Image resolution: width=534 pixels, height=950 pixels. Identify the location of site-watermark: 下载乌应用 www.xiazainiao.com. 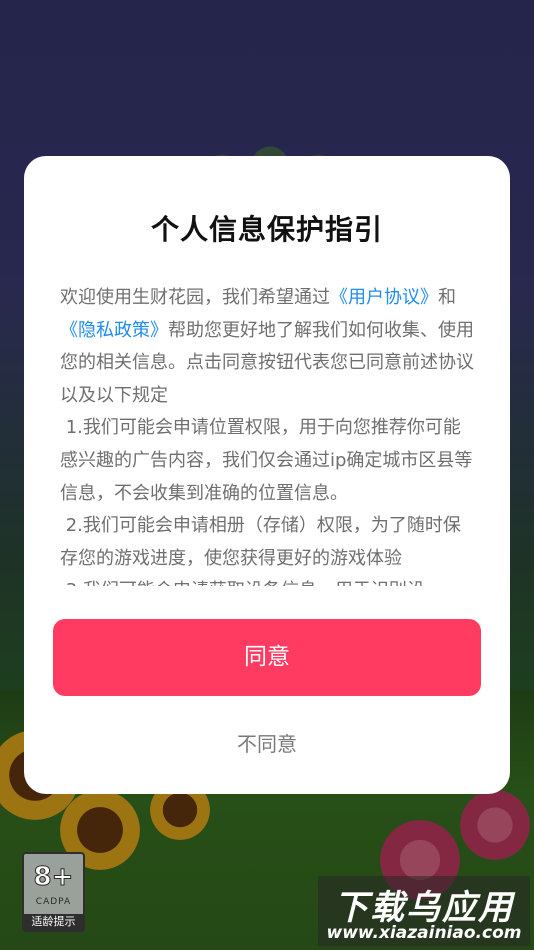
(424, 911).